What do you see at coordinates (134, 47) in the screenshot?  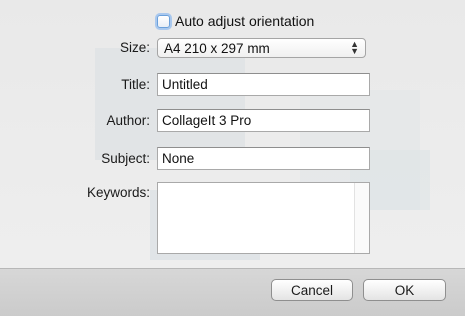 I see `size-label: Size:` at bounding box center [134, 47].